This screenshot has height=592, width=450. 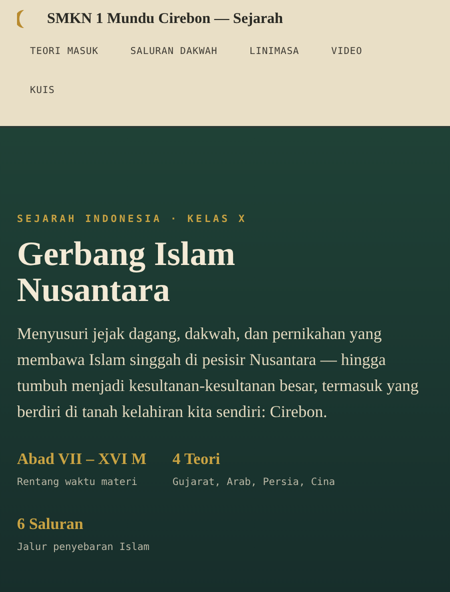 I want to click on hero-title: Gerbang Islam Nusantara, so click(x=126, y=273).